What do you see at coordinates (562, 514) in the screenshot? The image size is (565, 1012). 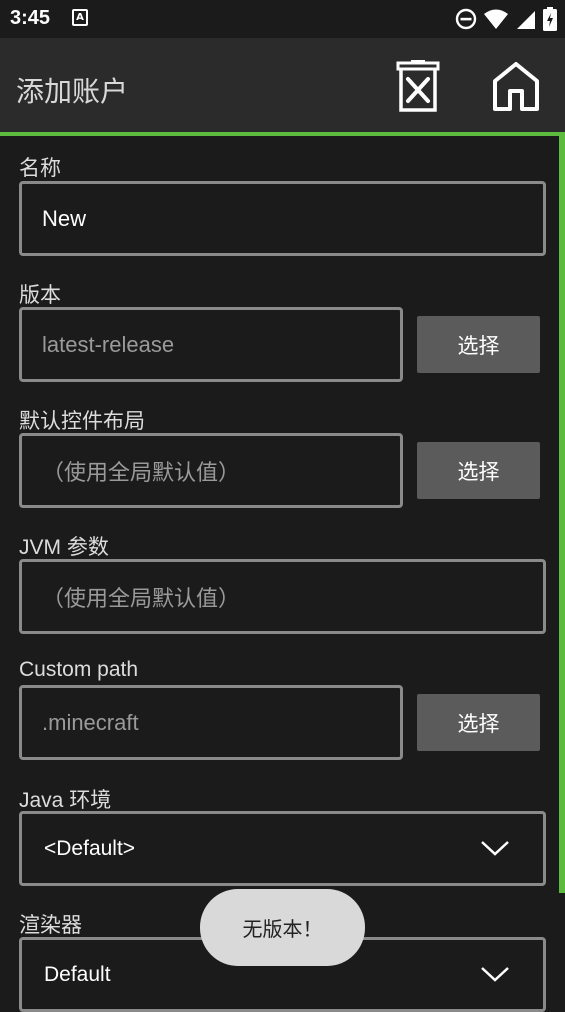 I see `scrollbar` at bounding box center [562, 514].